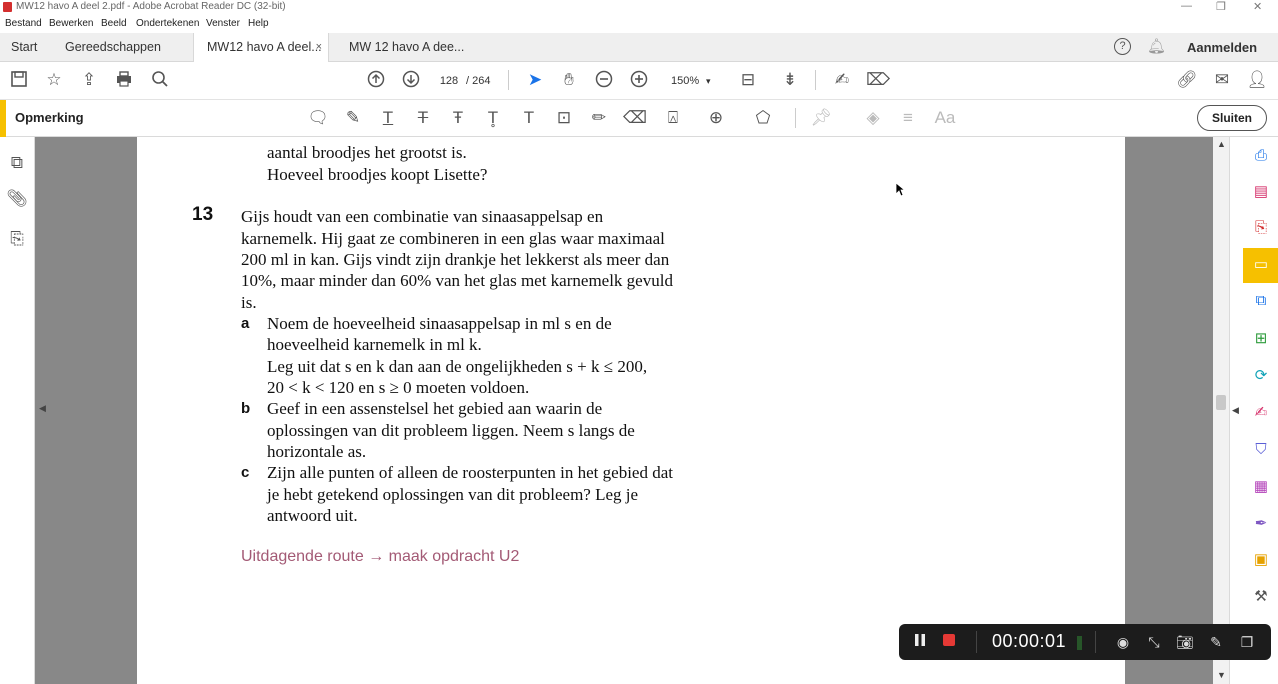 Image resolution: width=1278 pixels, height=684 pixels. Describe the element at coordinates (535, 81) in the screenshot. I see `select-arrow-icon: ➤` at that location.